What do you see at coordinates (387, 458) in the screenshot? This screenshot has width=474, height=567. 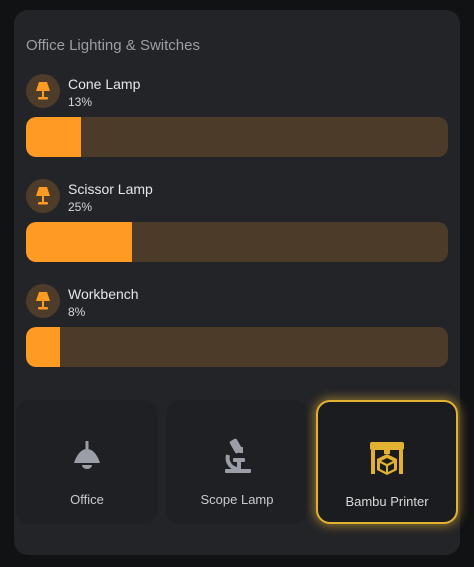 I see `printer-3d-icon` at bounding box center [387, 458].